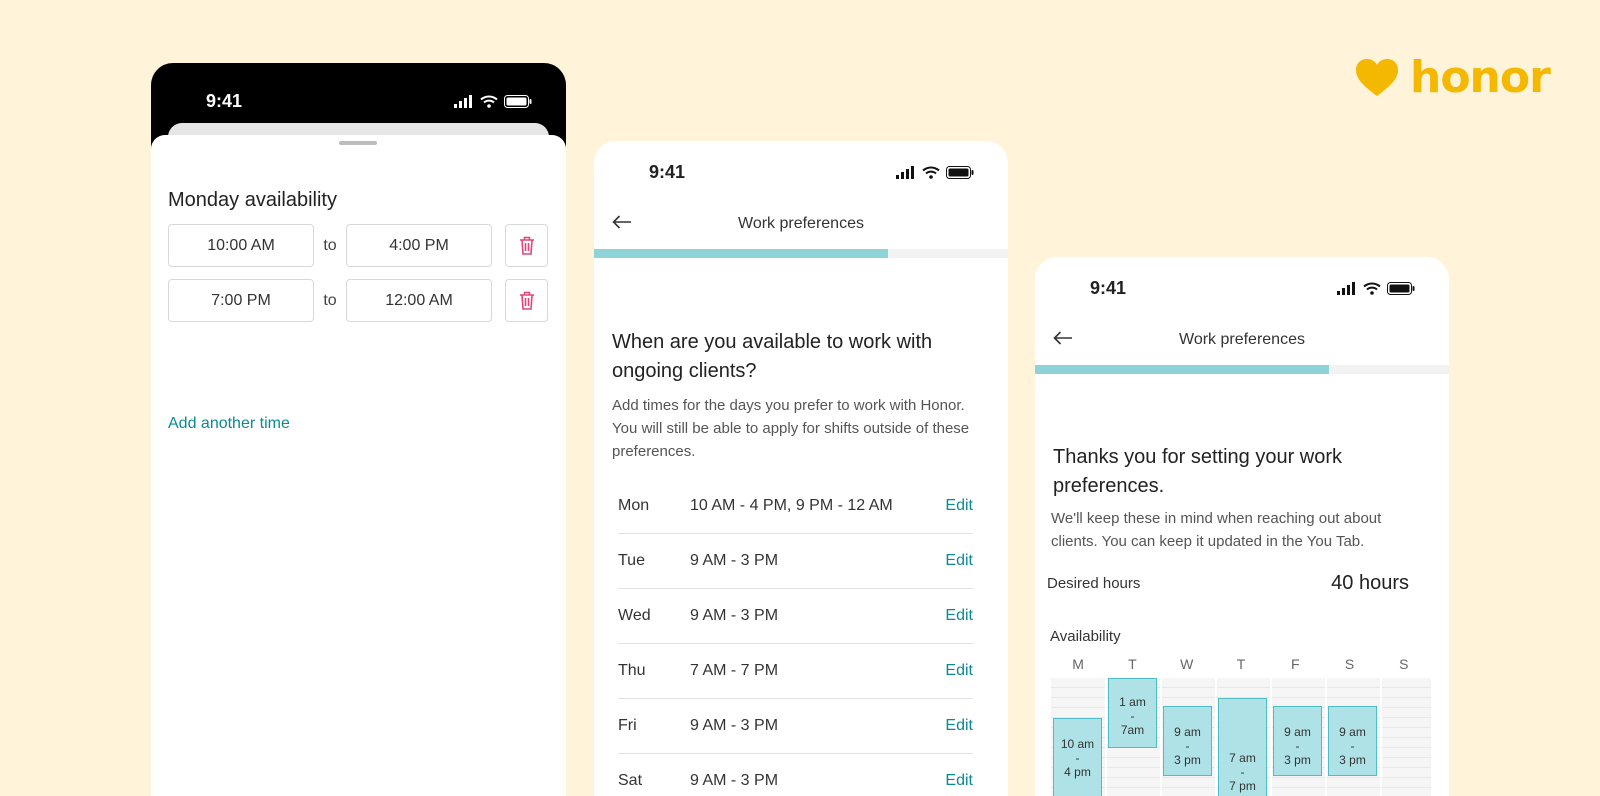 This screenshot has width=1600, height=796. Describe the element at coordinates (632, 670) in the screenshot. I see `day-name: Thu` at that location.